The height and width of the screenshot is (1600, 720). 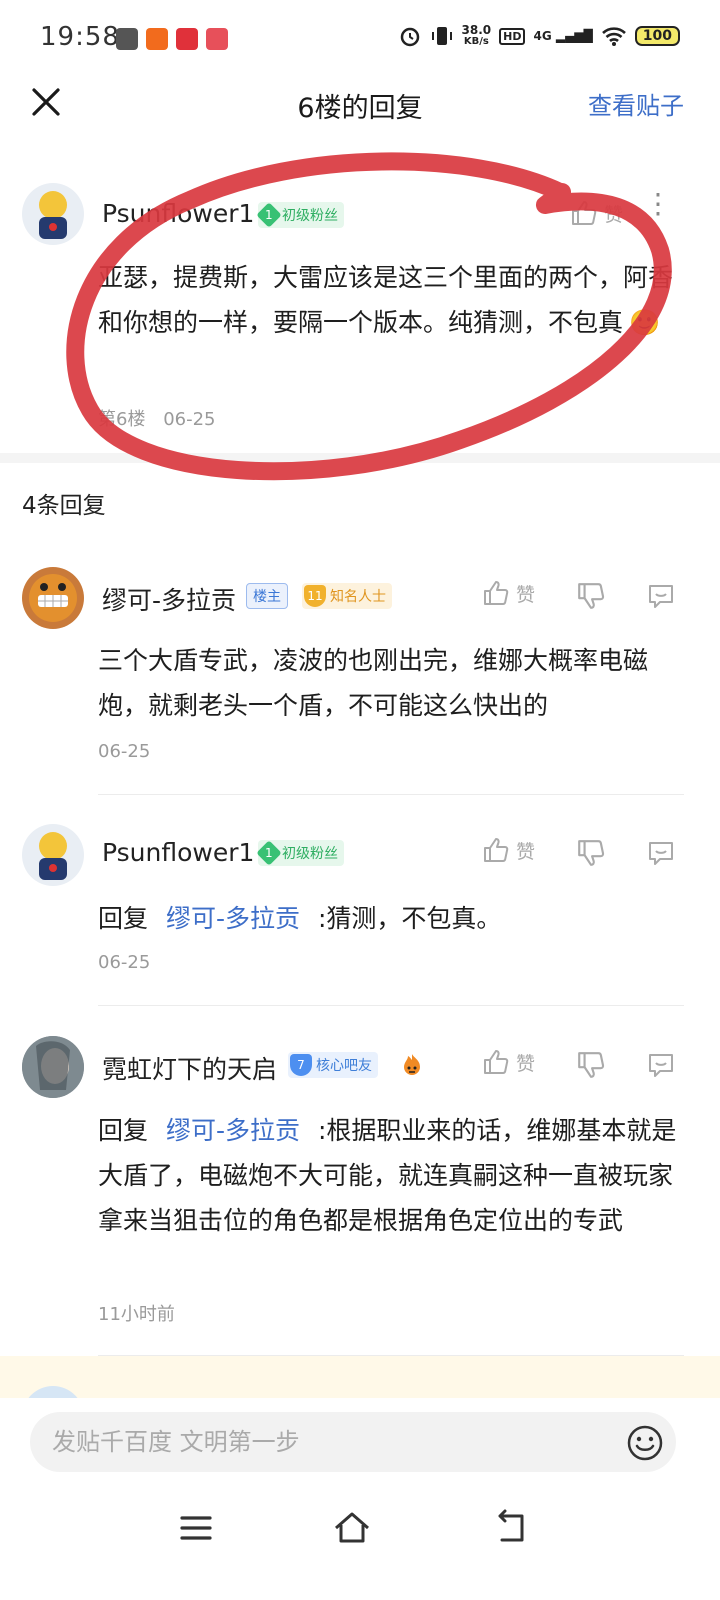 I want to click on comment-input-bar, so click(x=360, y=1447).